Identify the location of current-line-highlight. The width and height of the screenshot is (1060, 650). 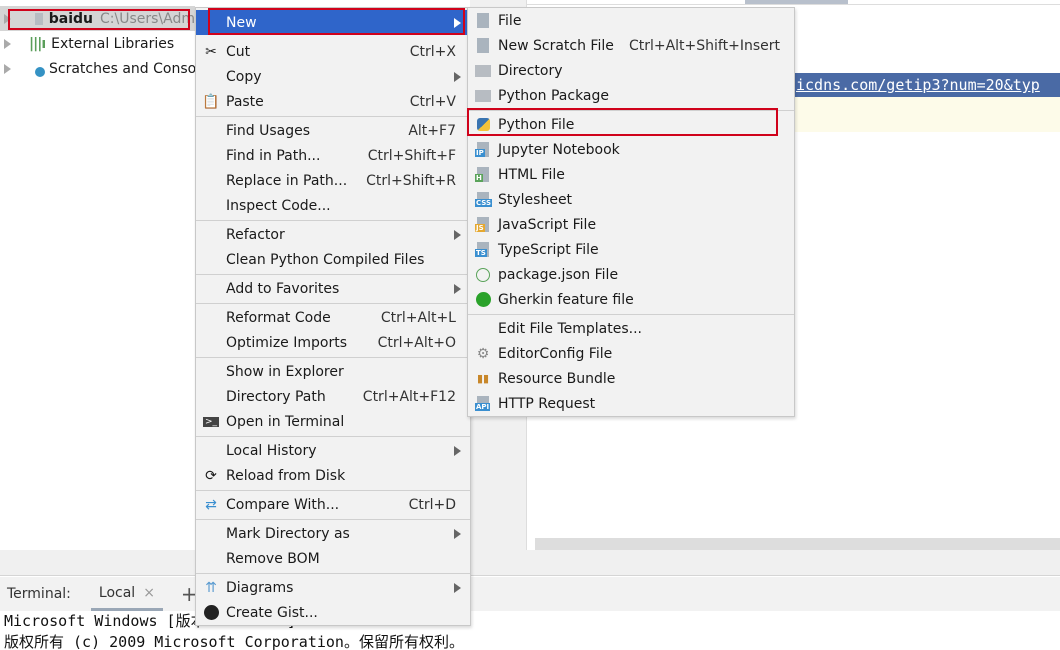
(927, 114).